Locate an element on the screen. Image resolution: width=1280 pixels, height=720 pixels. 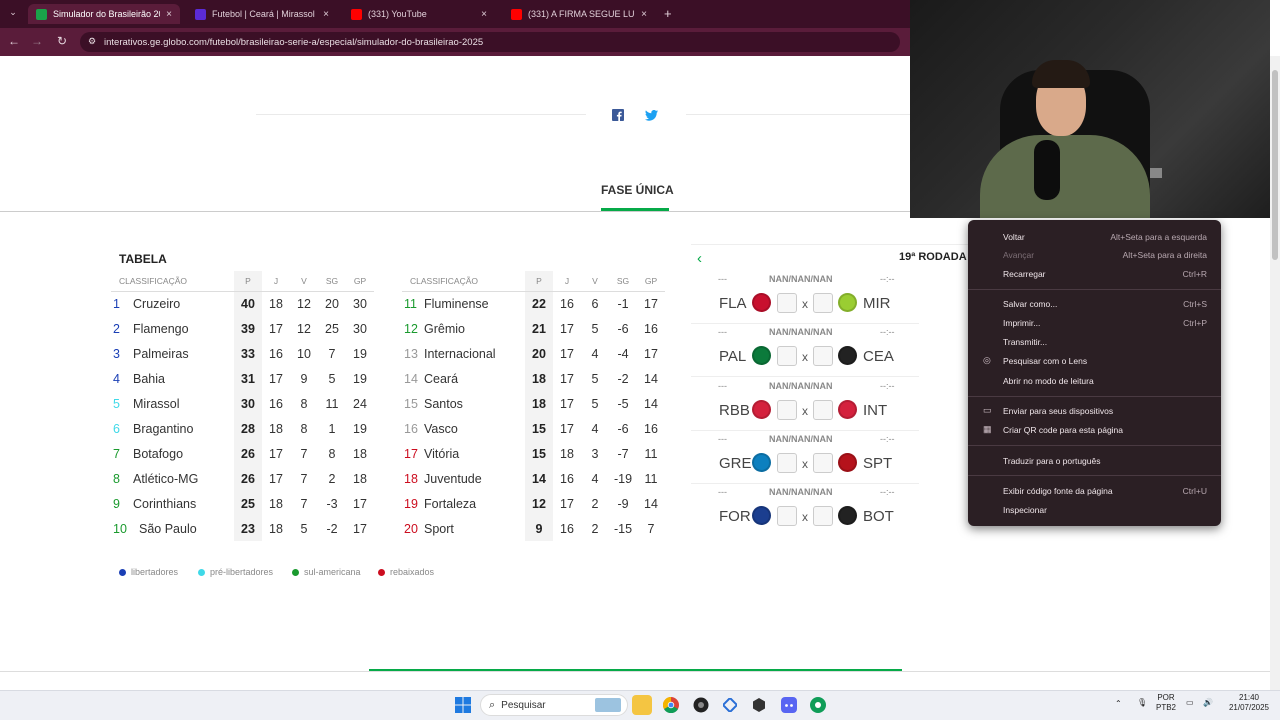
tab-fase-unica: FASE ÚNICA is located at coordinates (637, 190).